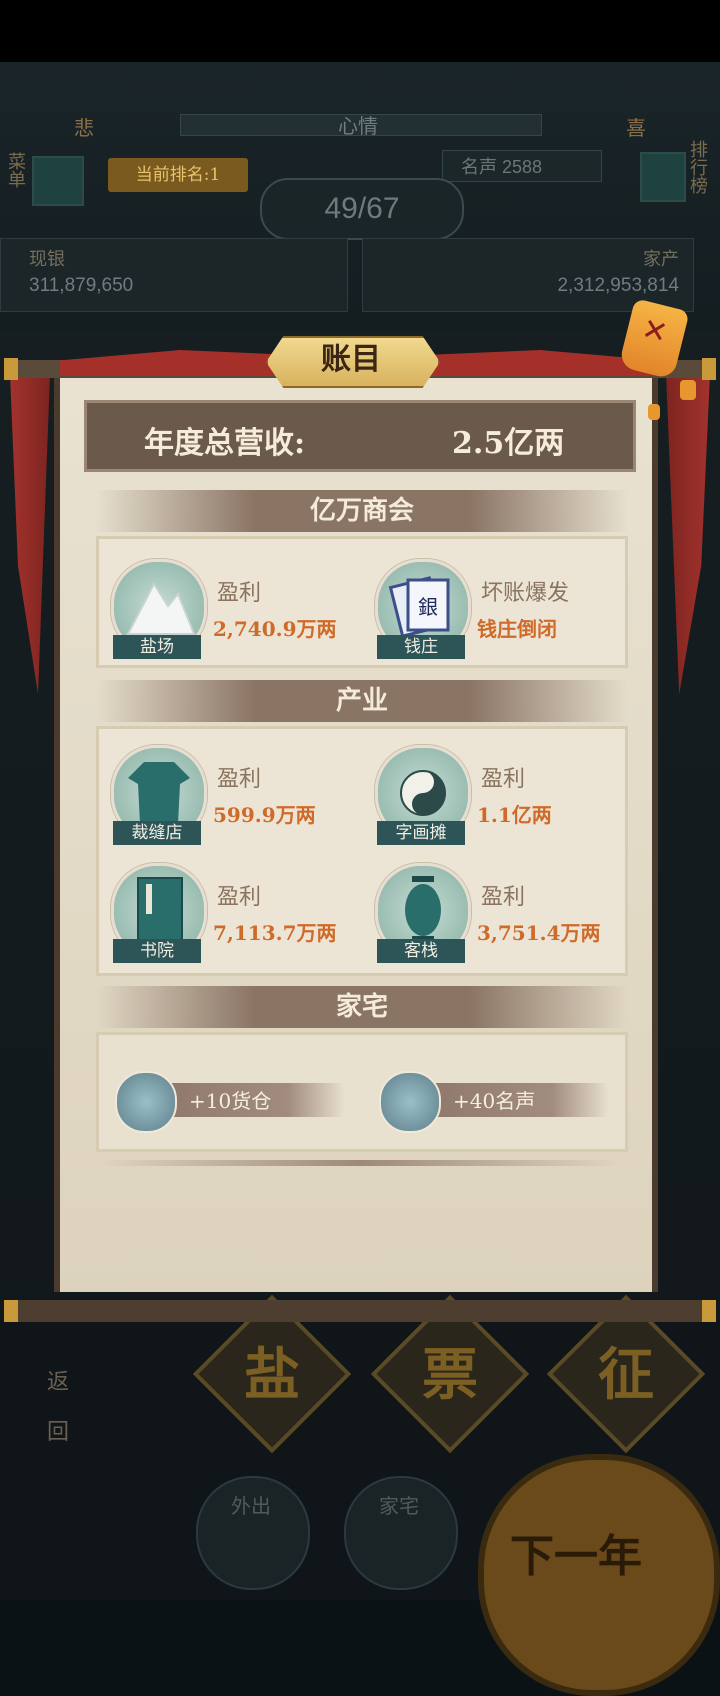  What do you see at coordinates (508, 443) in the screenshot?
I see `revenue-value: 2.5亿两` at bounding box center [508, 443].